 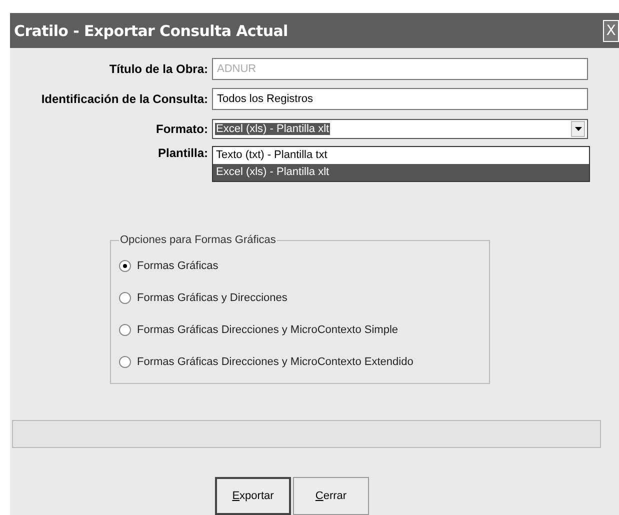 I want to click on close-button: X, so click(x=611, y=31).